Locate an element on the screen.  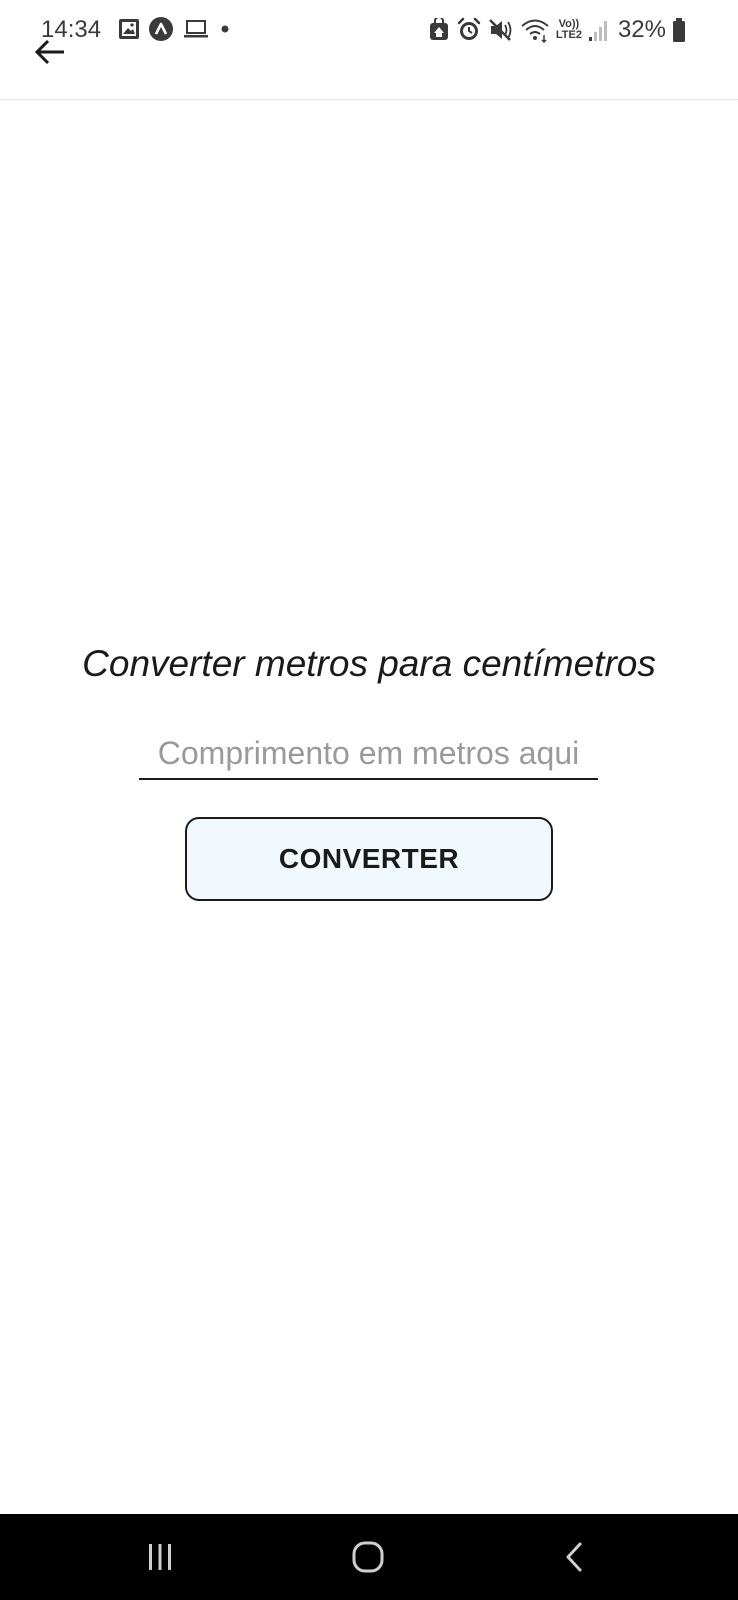
back-button is located at coordinates (50, 52).